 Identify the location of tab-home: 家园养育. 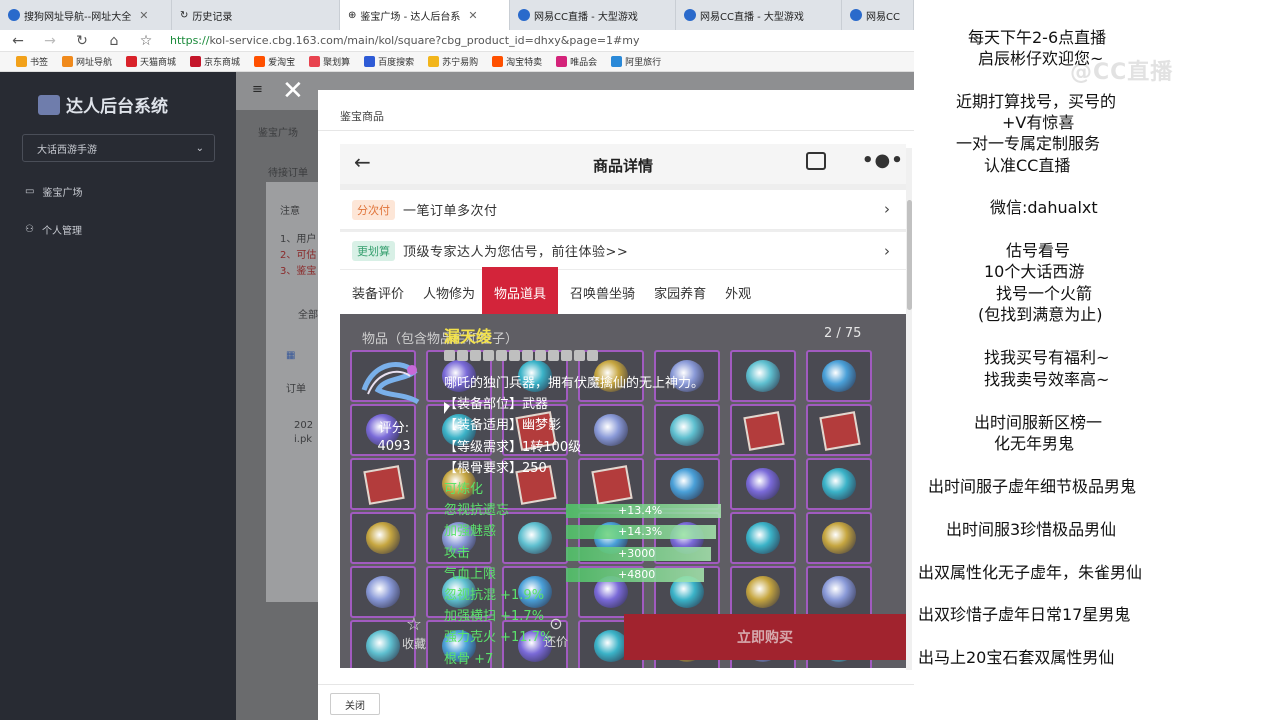
(677, 298).